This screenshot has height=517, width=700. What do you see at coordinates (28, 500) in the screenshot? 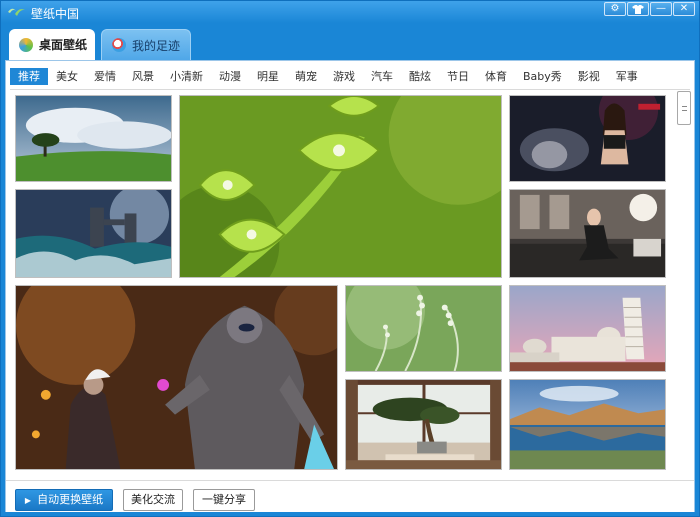
I see `play-icon: ▶` at bounding box center [28, 500].